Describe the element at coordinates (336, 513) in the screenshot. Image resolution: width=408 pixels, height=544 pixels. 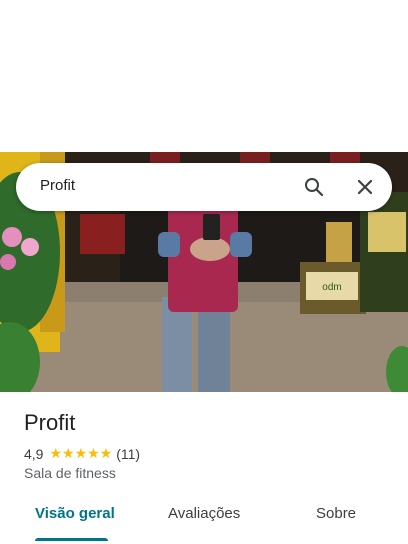
I see `tab-about: Sobre` at that location.